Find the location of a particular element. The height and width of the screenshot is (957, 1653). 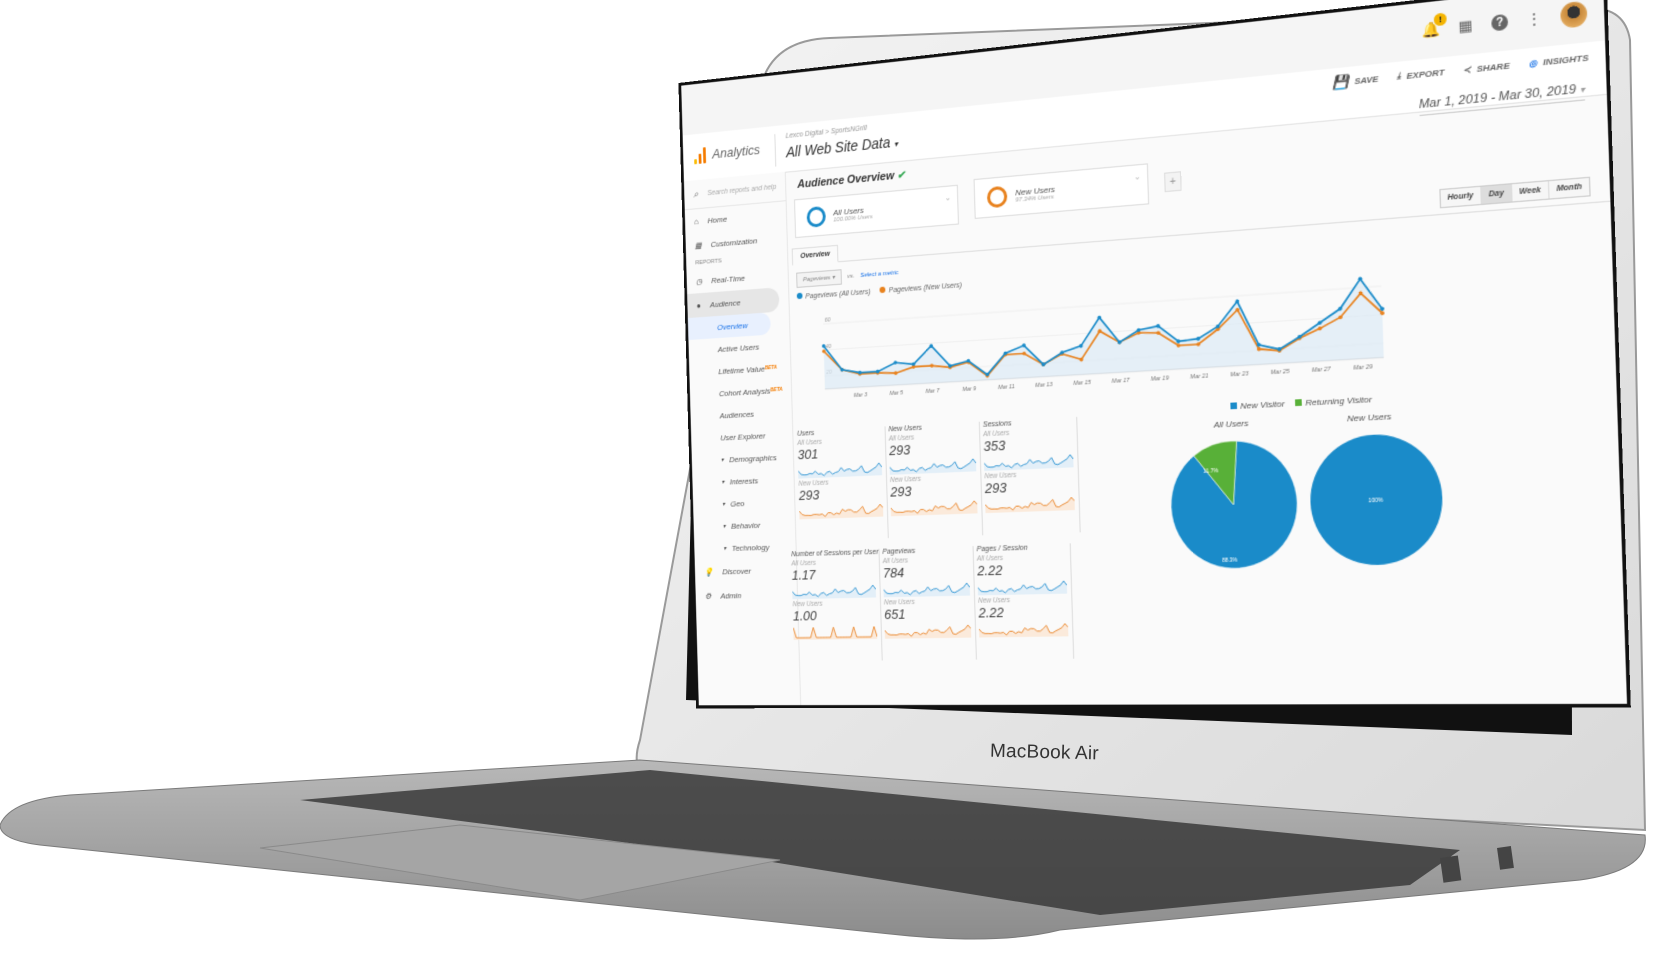

segment-new-users: New Users 97.34% Users ⌄ is located at coordinates (1061, 191).